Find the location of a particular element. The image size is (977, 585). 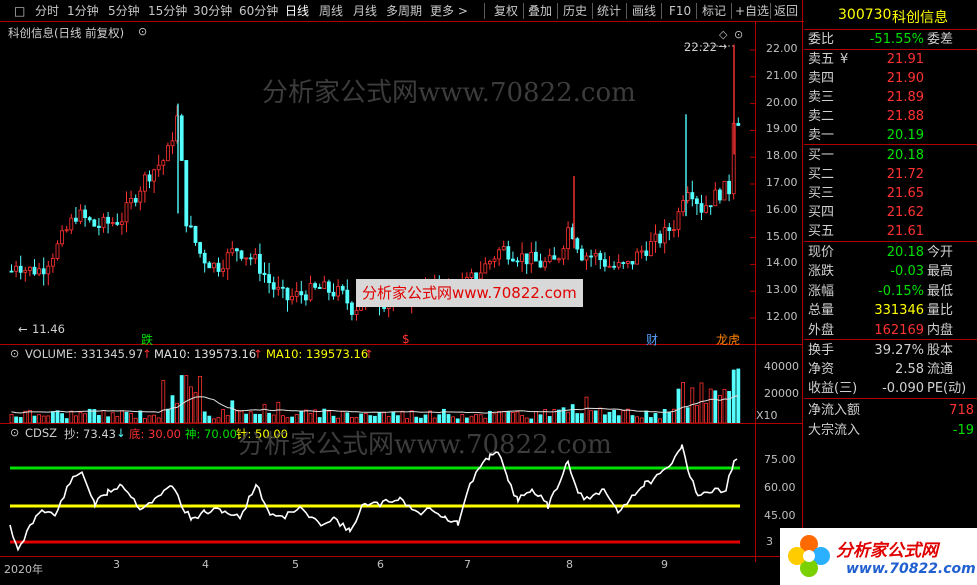

draw-line-button: 画线 is located at coordinates (644, 11).